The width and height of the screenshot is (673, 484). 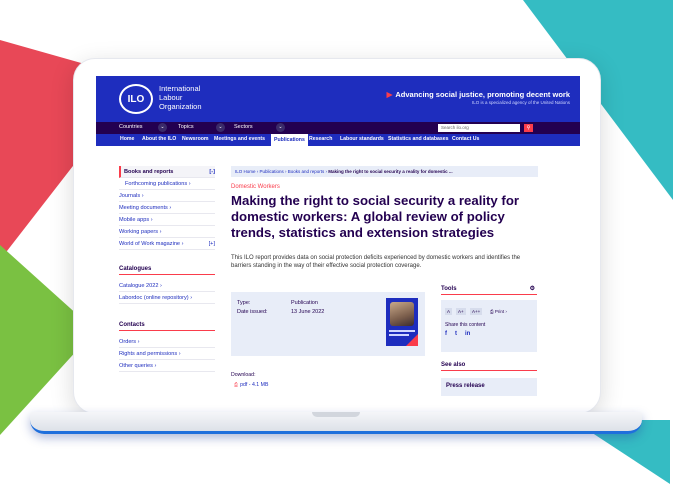 I want to click on font-size-small-button: A, so click(x=449, y=311).